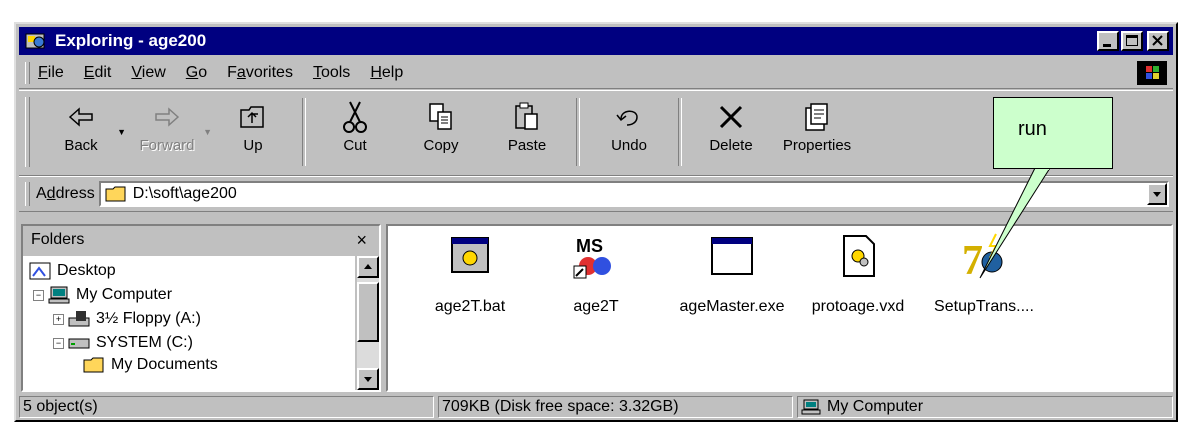 The height and width of the screenshot is (425, 1190). What do you see at coordinates (470, 274) in the screenshot?
I see `file-item: age2T.bat` at bounding box center [470, 274].